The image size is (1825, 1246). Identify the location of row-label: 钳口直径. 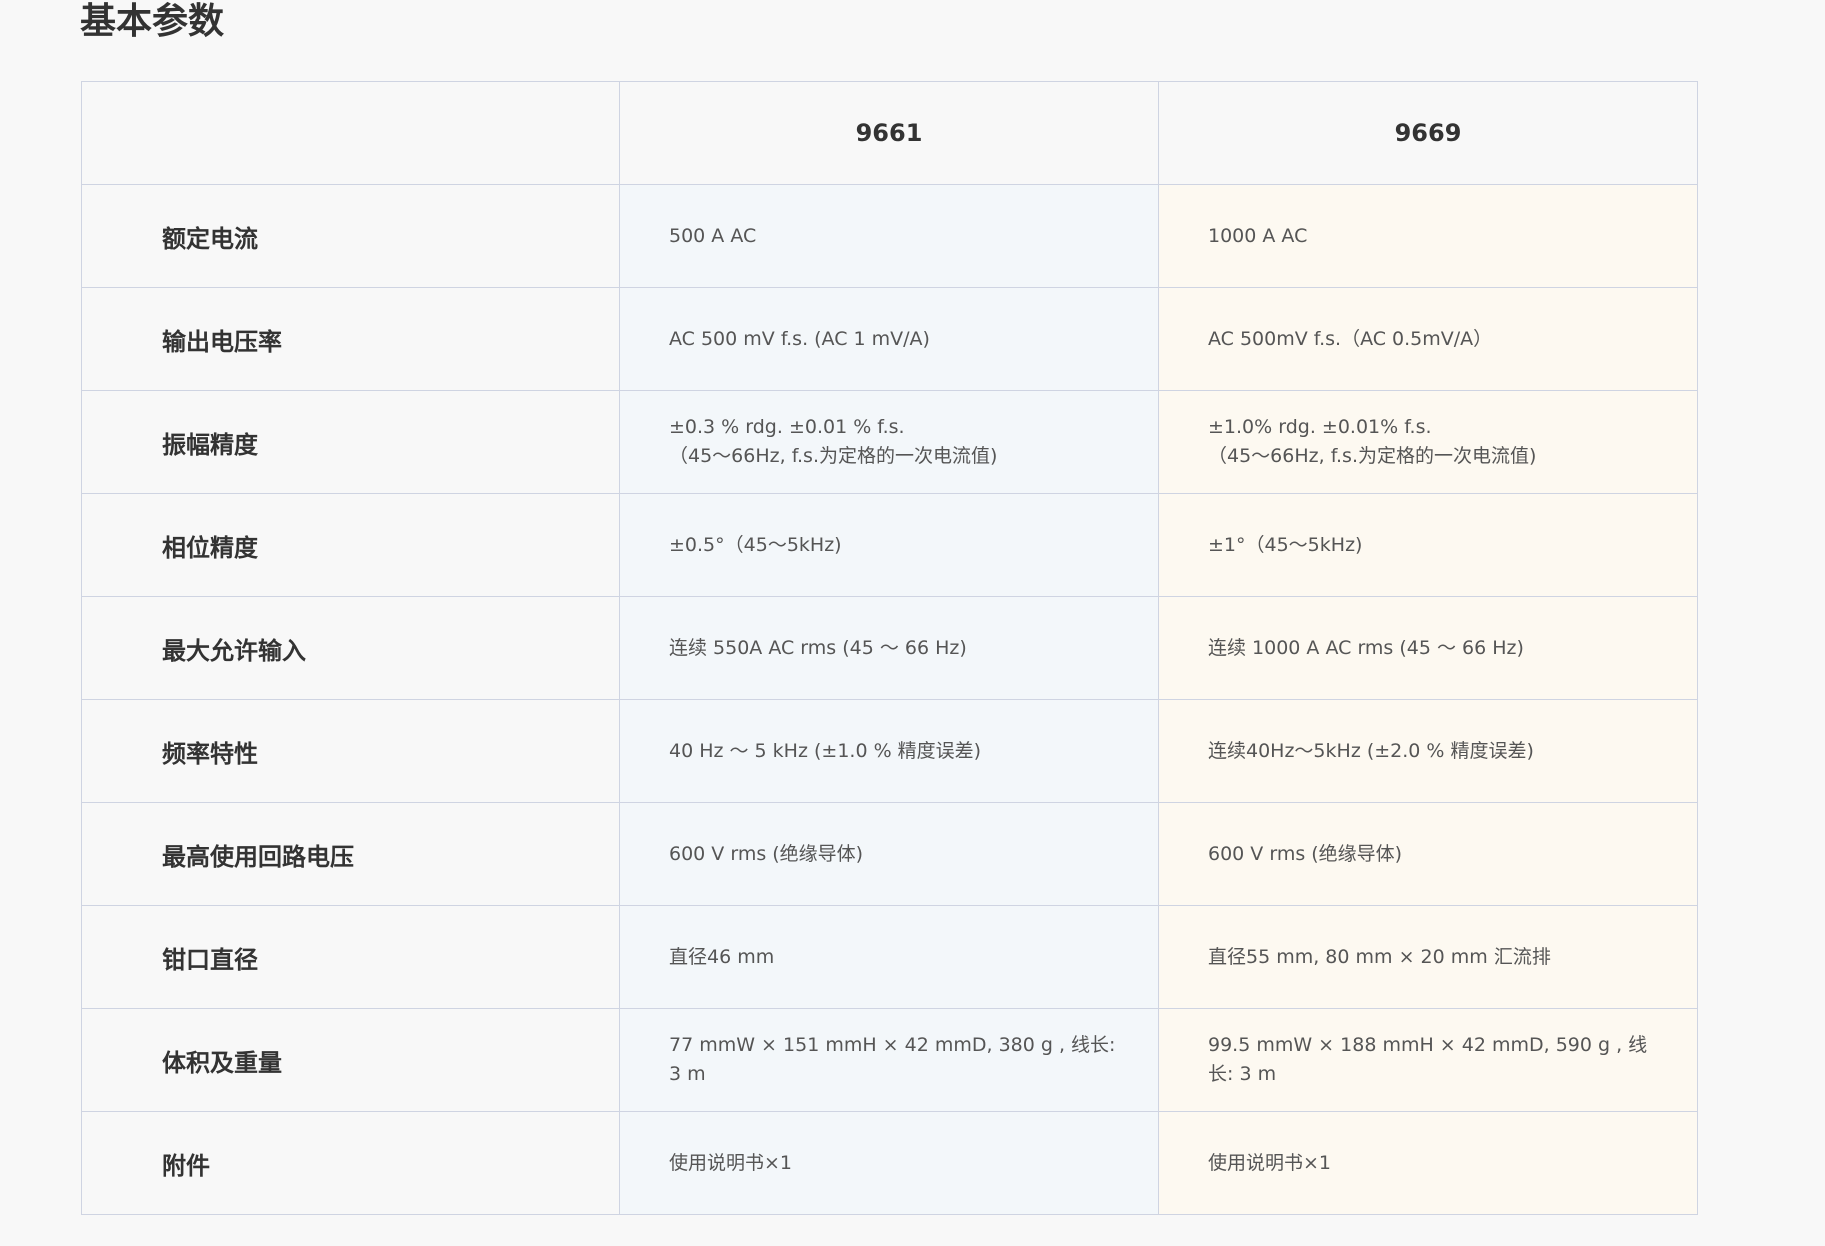
(350, 957).